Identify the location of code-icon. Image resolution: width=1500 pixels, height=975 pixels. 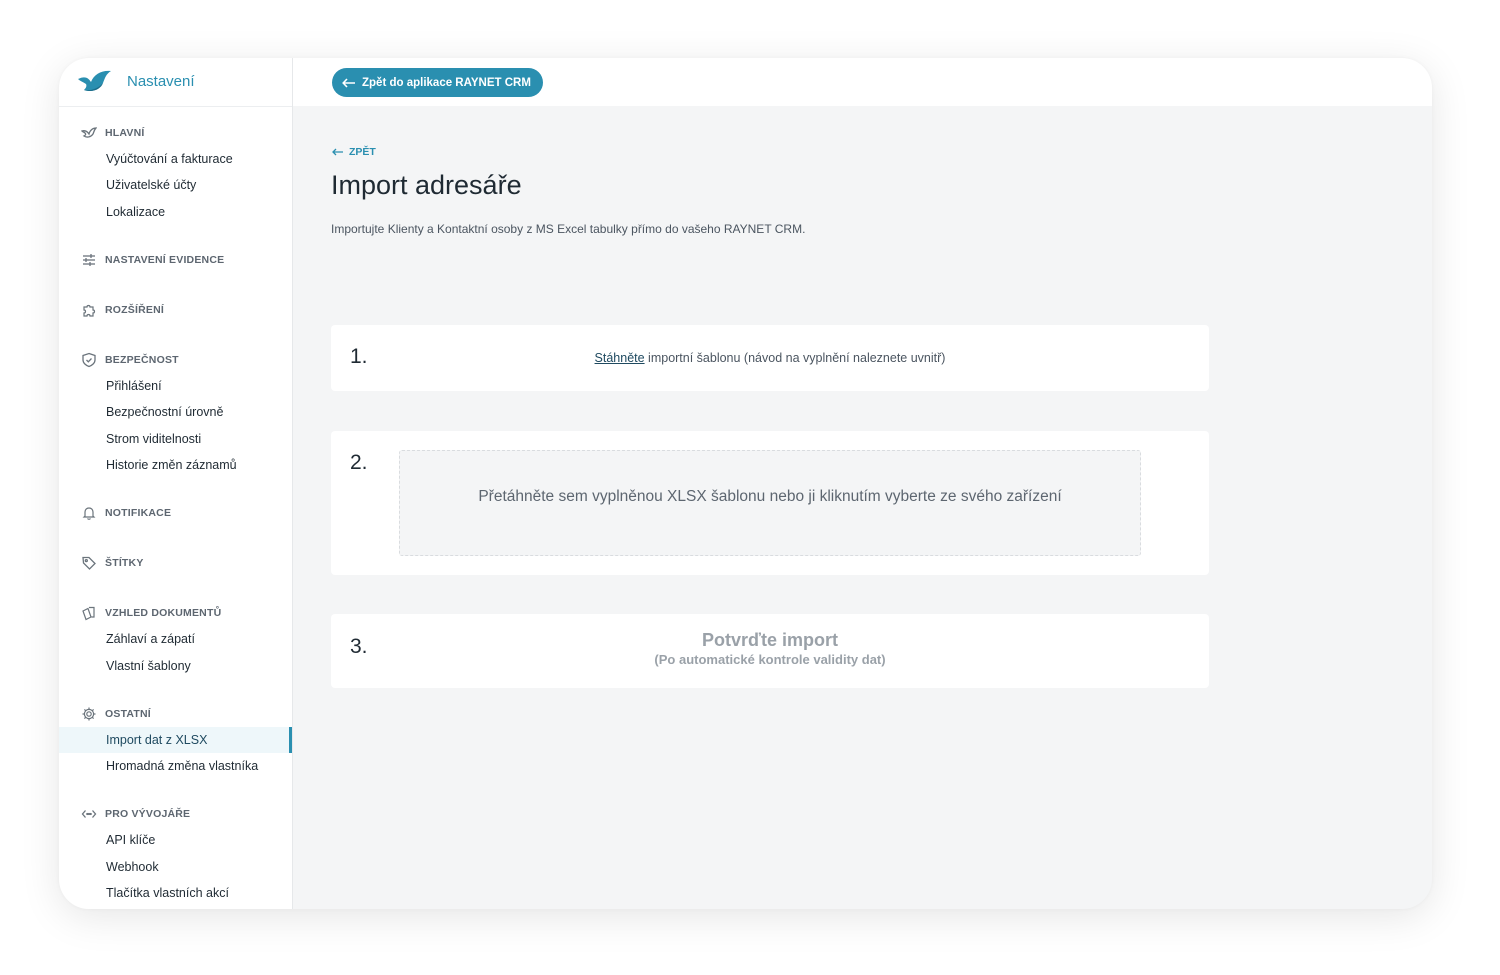
(89, 814).